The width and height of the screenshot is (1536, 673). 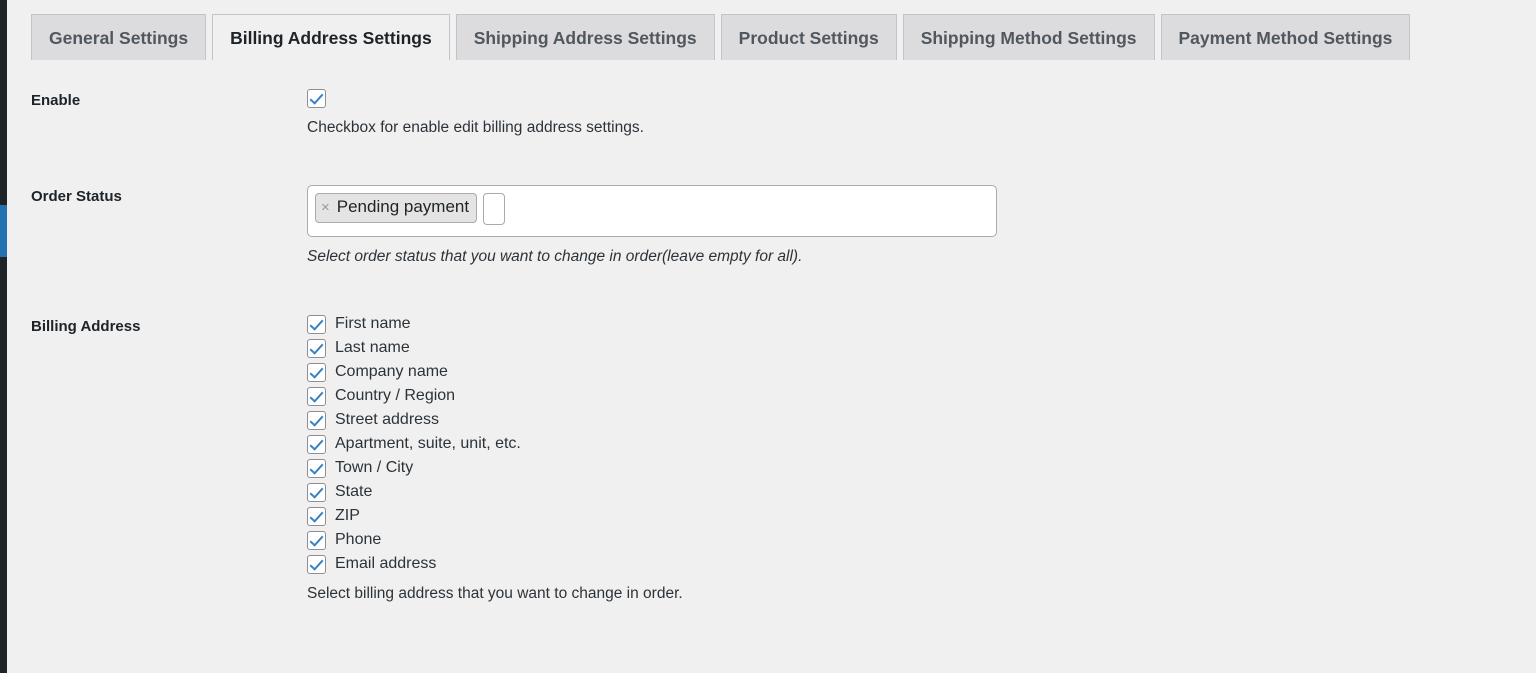 I want to click on billing-address-option: State, so click(x=916, y=492).